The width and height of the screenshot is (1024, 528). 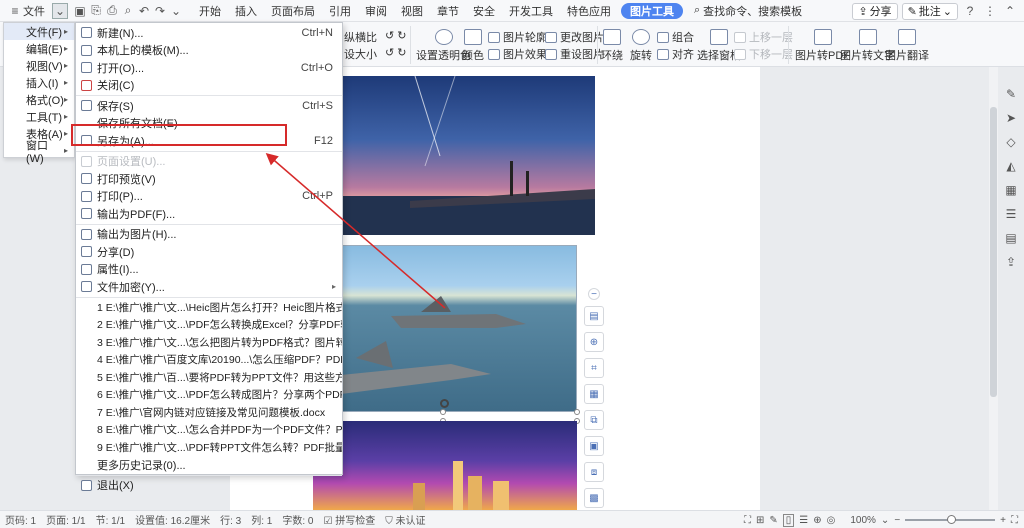 I want to click on menu-print: 打印(P)... Ctrl+P, so click(x=209, y=197).